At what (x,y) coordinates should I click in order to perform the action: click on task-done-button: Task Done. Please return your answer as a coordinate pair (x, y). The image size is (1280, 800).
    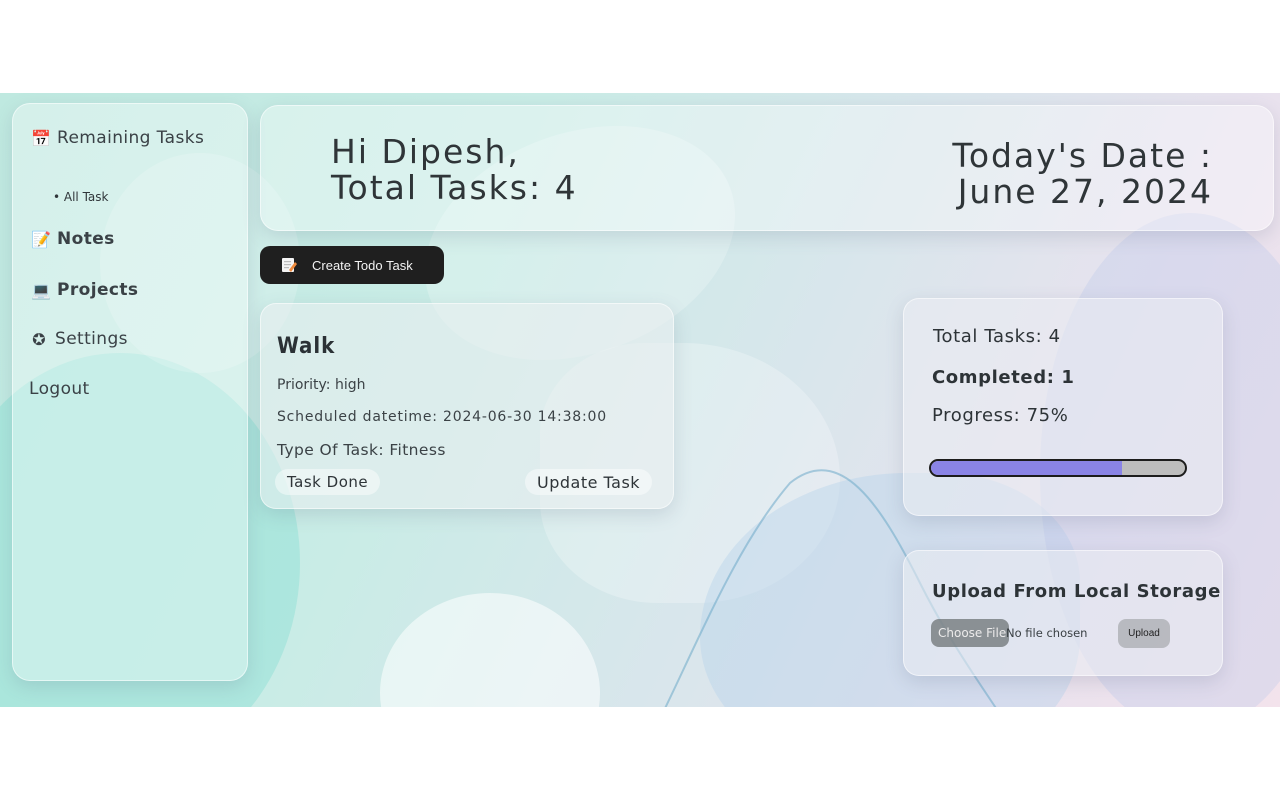
    Looking at the image, I should click on (328, 482).